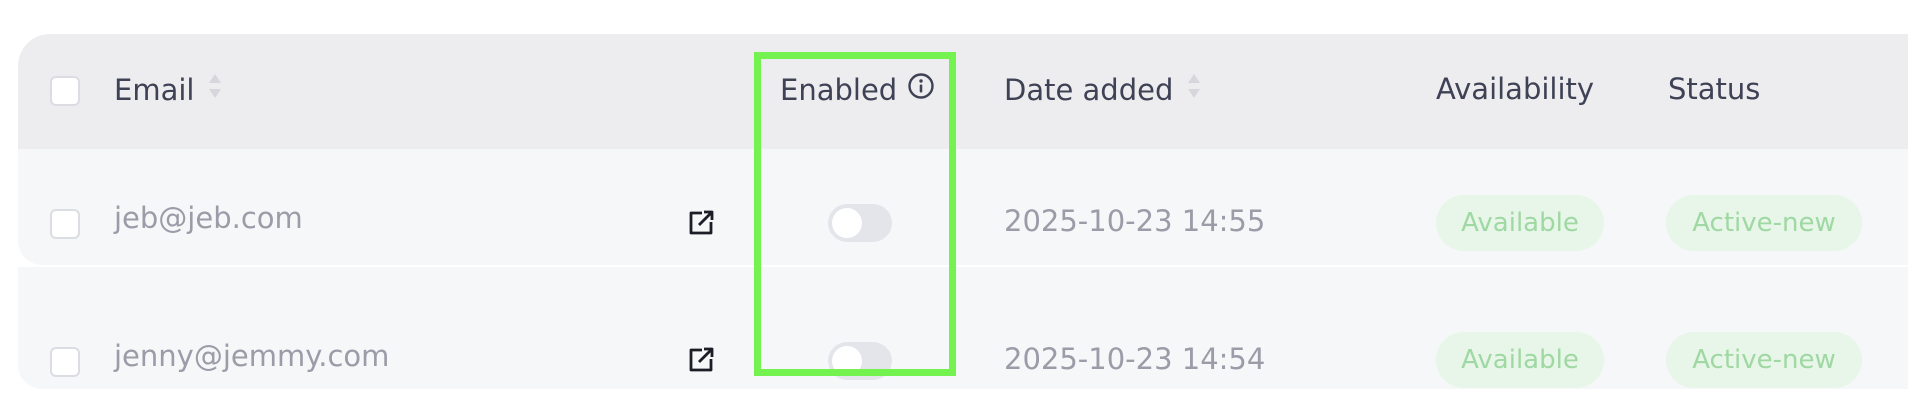  I want to click on column-header-availability-label: Availability, so click(1515, 89).